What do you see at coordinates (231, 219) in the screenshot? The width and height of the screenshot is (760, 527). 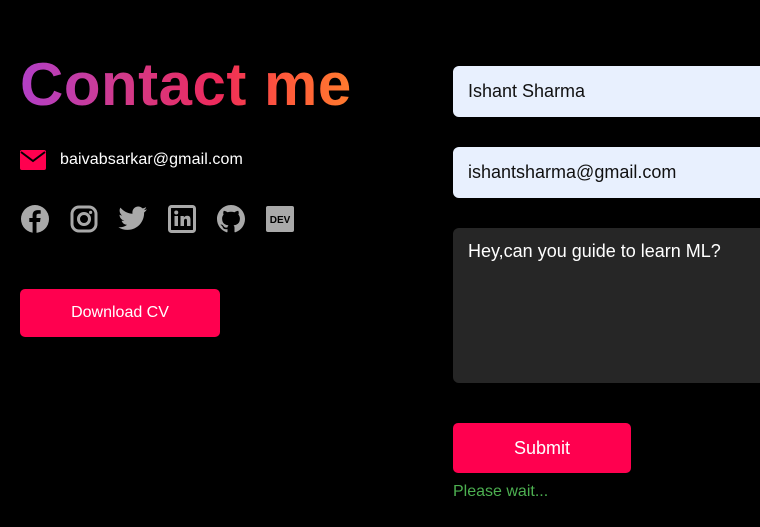 I see `github-icon` at bounding box center [231, 219].